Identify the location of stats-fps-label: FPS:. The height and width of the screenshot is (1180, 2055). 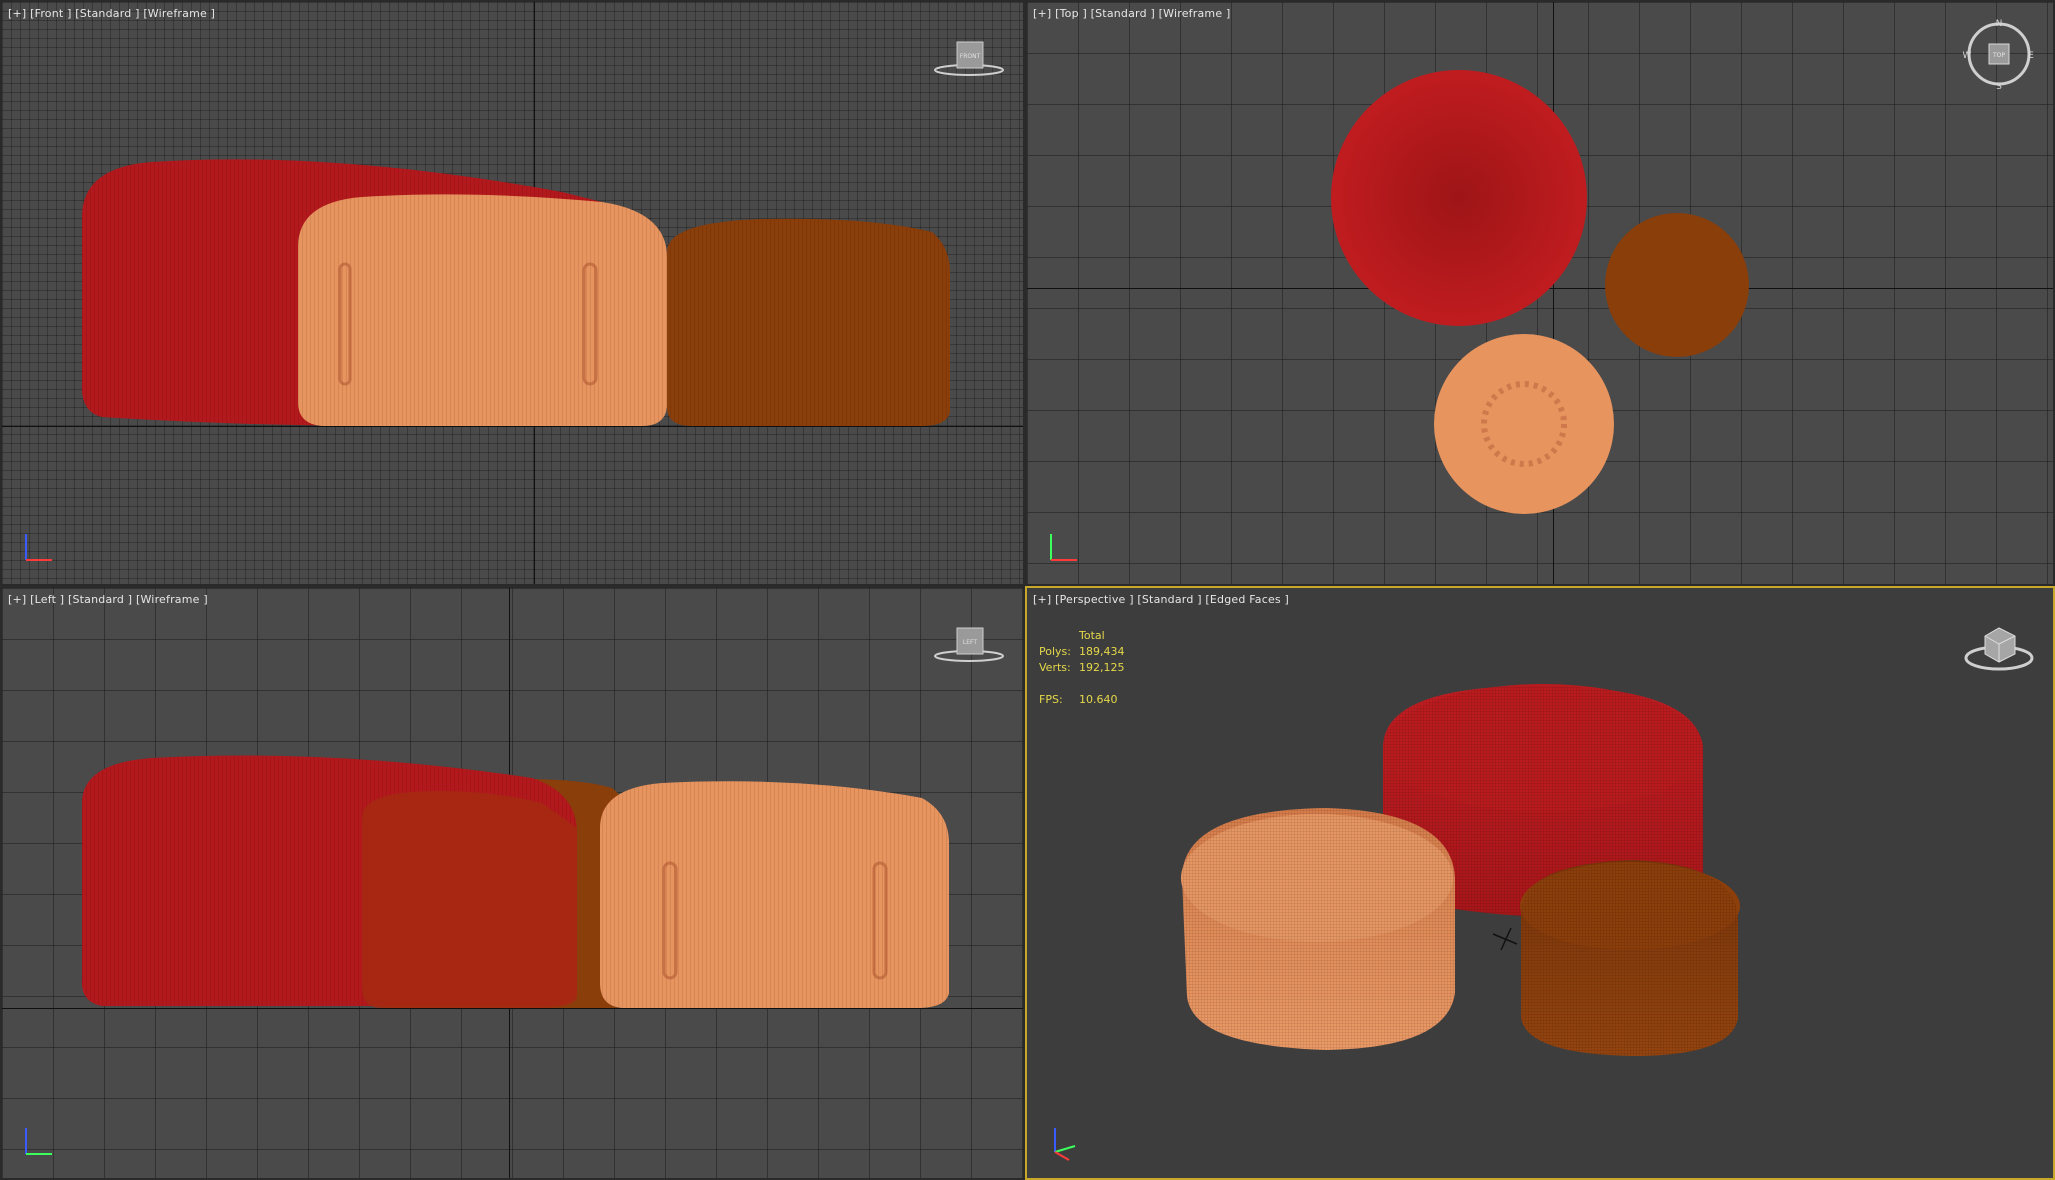
(1051, 699).